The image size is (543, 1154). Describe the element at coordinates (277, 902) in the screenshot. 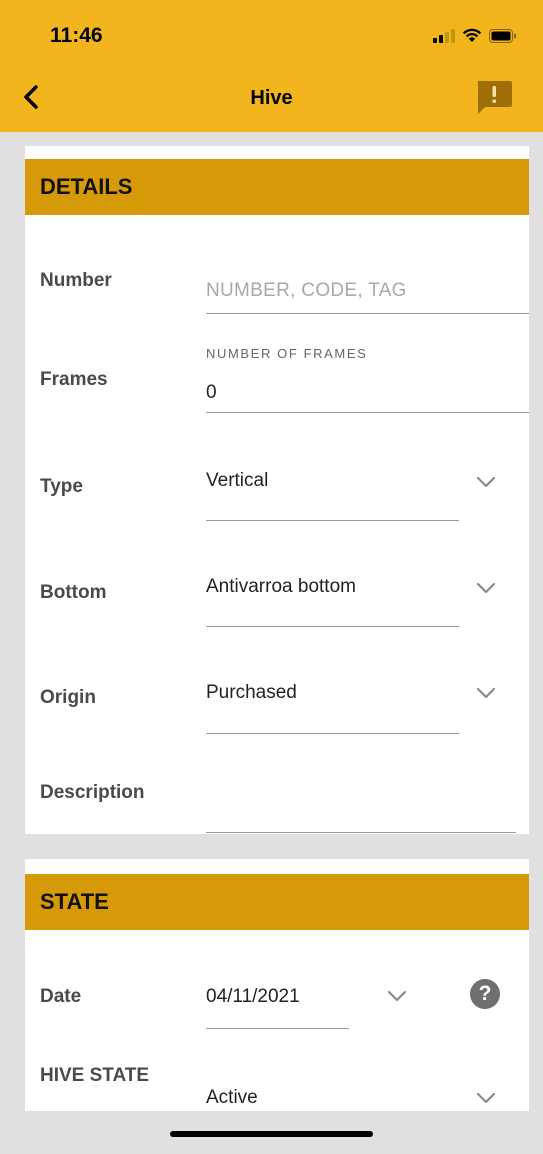

I see `state-header: STATE` at that location.